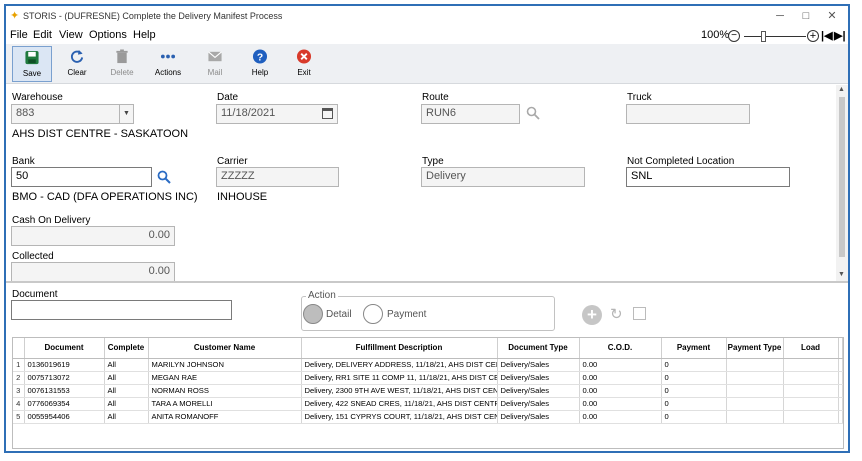  What do you see at coordinates (64, 348) in the screenshot?
I see `header-document: Document` at bounding box center [64, 348].